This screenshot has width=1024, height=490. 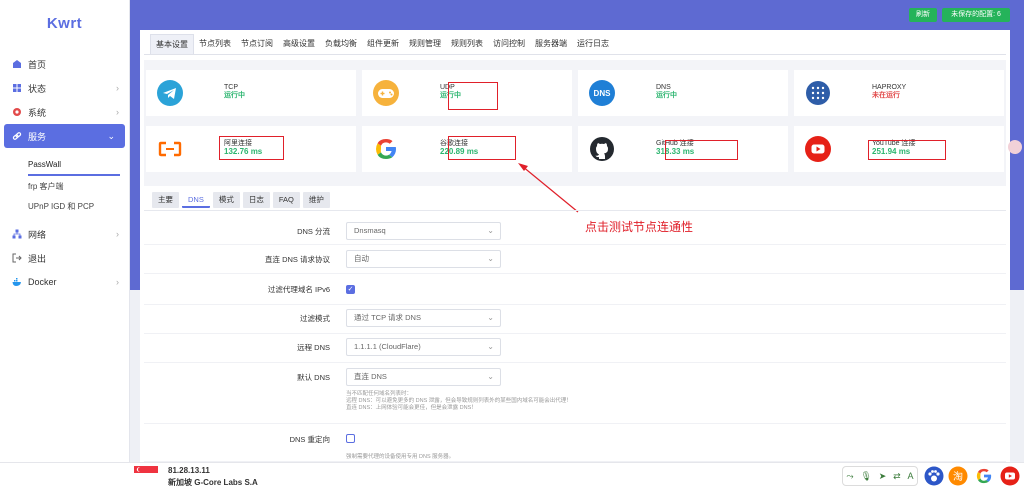 What do you see at coordinates (575, 394) in the screenshot?
I see `form-row-default-dns: 默认 DNS` at bounding box center [575, 394].